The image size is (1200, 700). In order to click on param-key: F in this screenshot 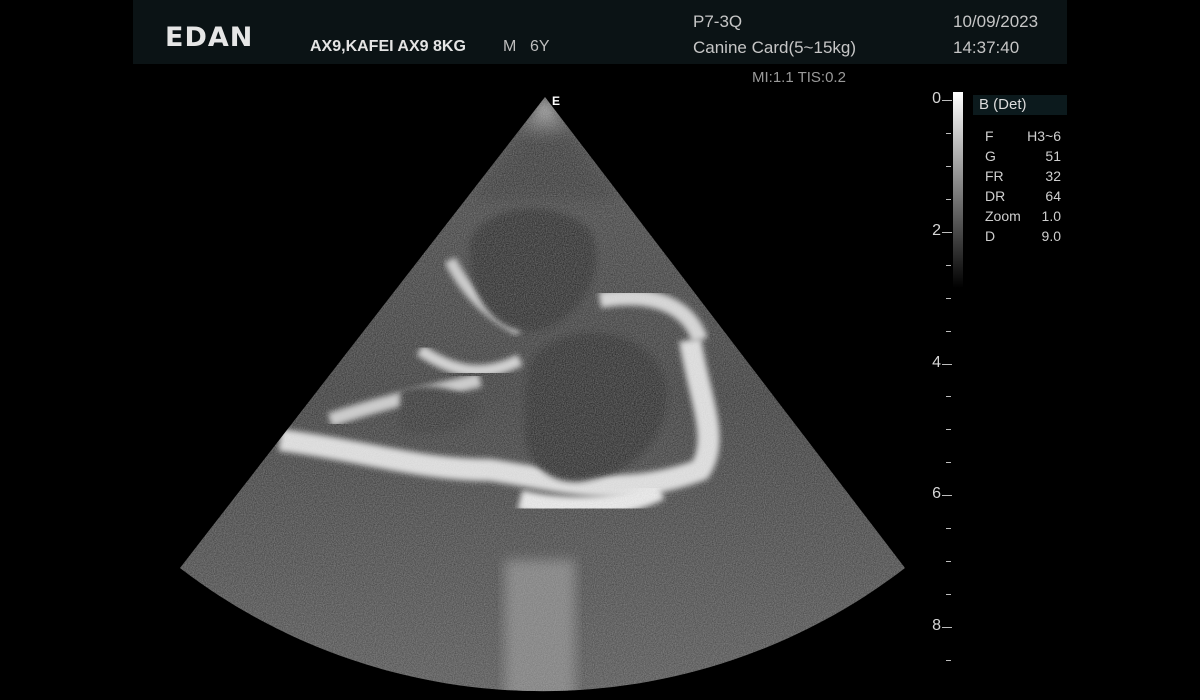, I will do `click(989, 136)`.